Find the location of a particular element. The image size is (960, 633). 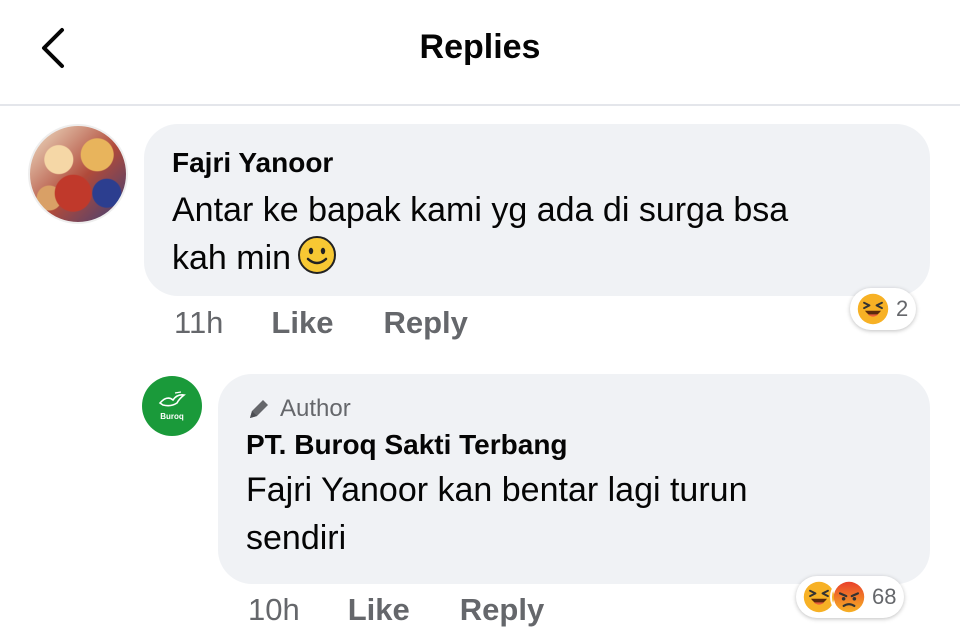

smiling-face-icon is located at coordinates (317, 255).